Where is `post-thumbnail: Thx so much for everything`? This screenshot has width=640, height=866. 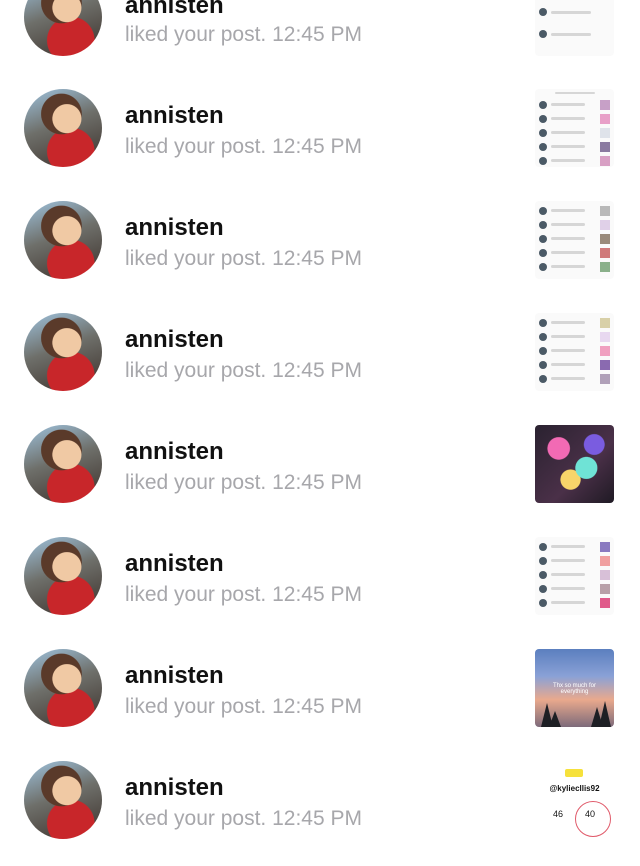 post-thumbnail: Thx so much for everything is located at coordinates (574, 688).